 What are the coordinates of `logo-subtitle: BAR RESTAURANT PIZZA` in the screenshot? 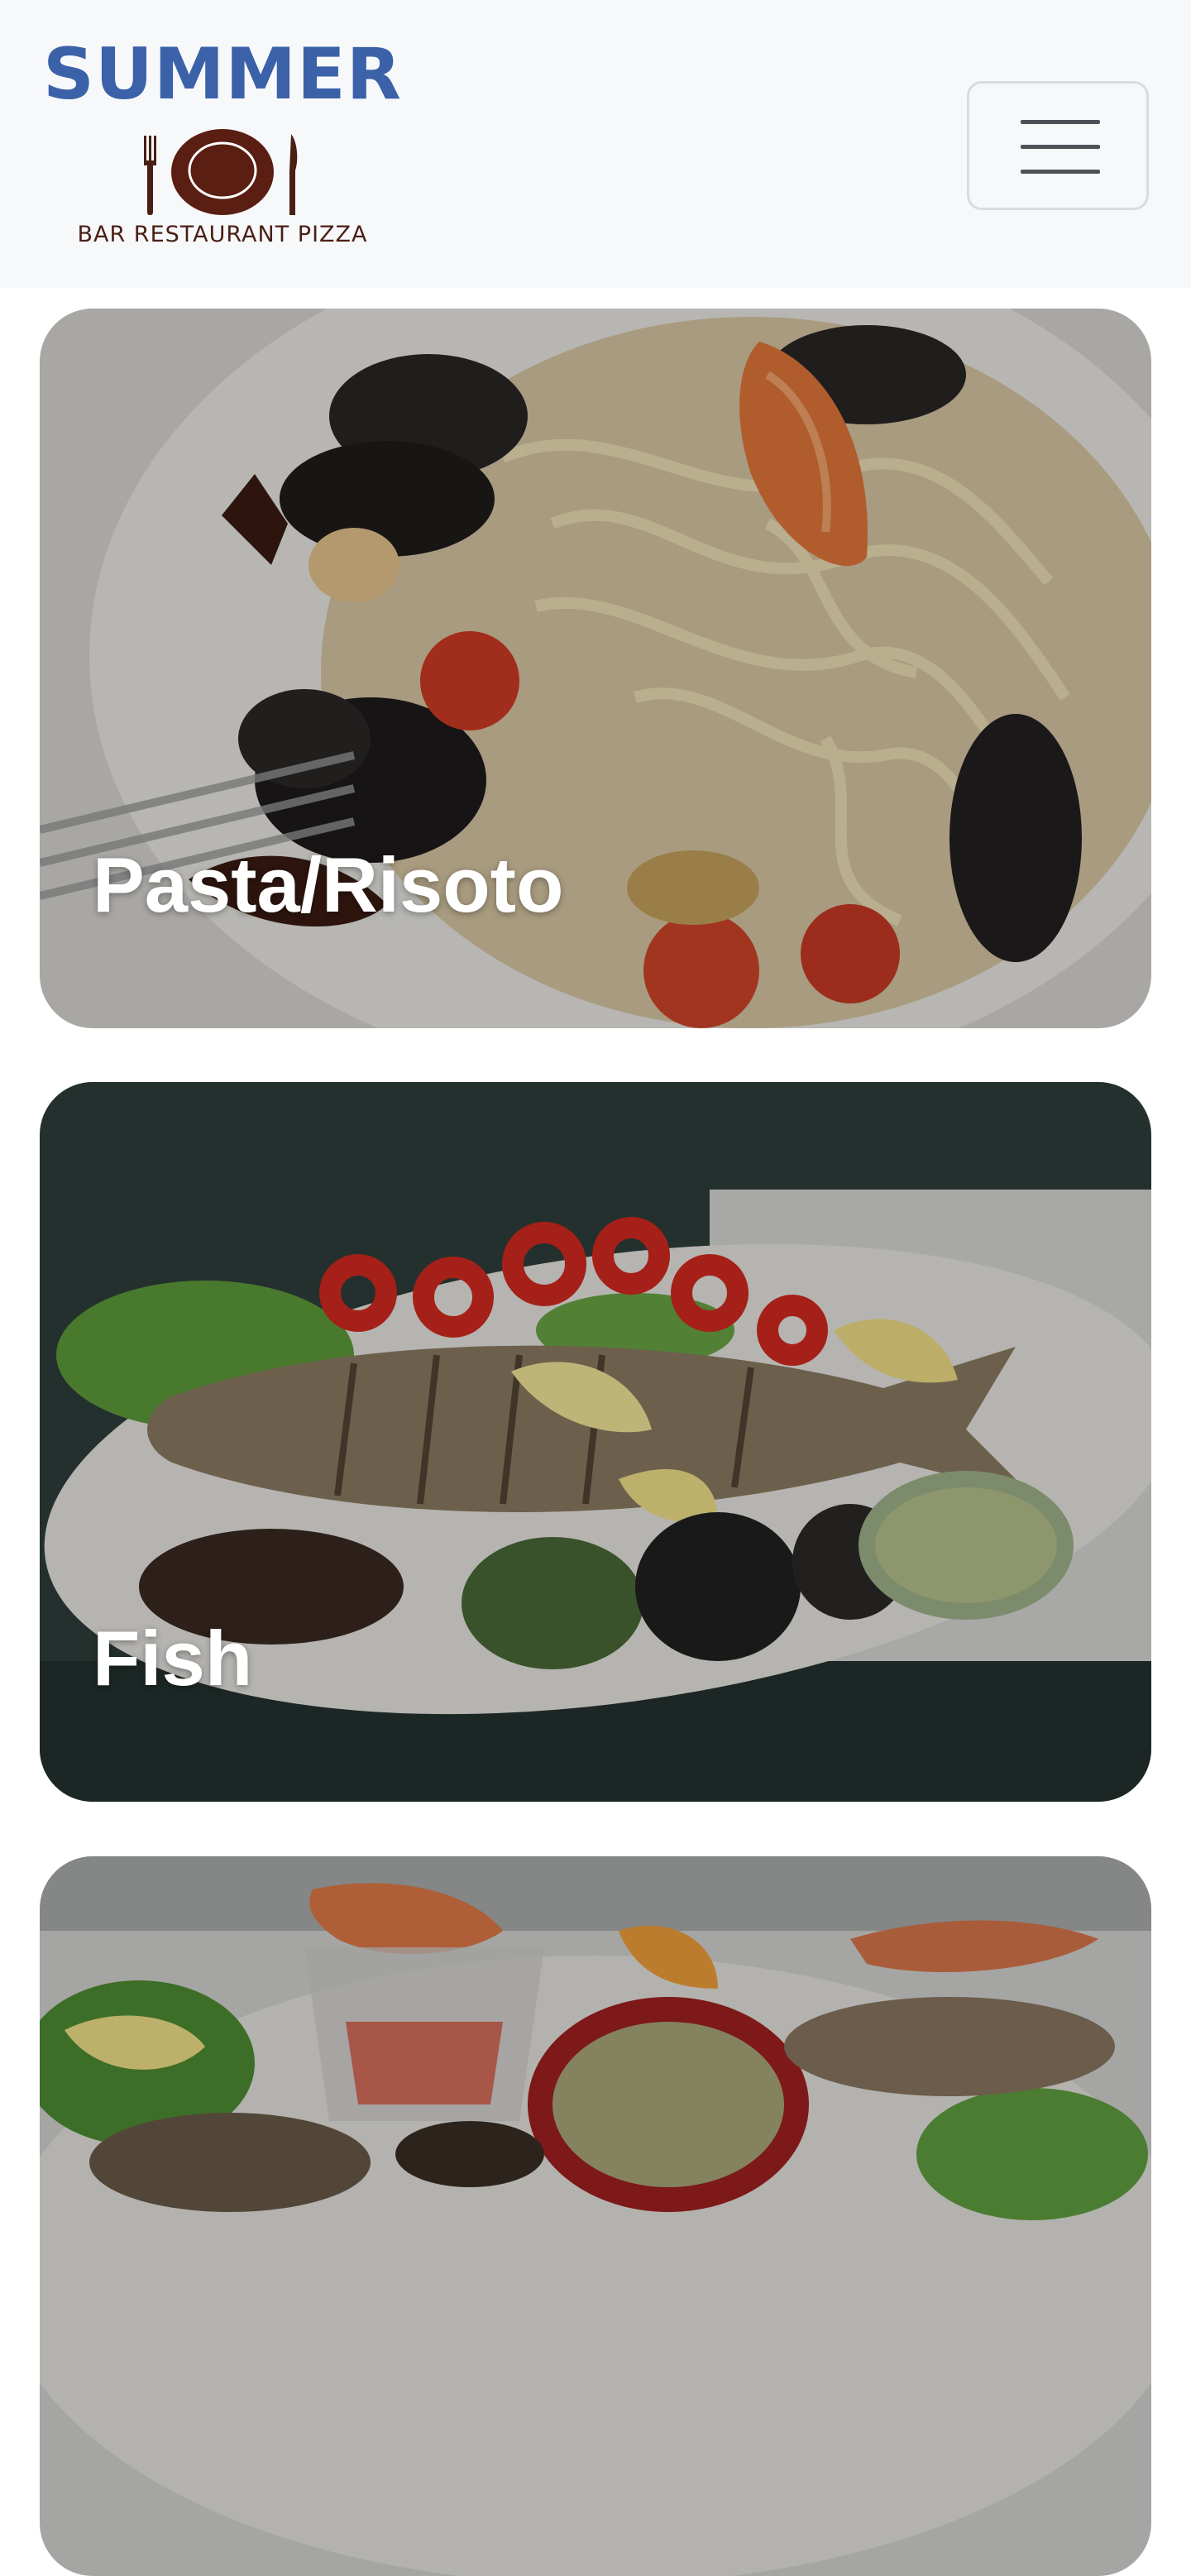 It's located at (222, 235).